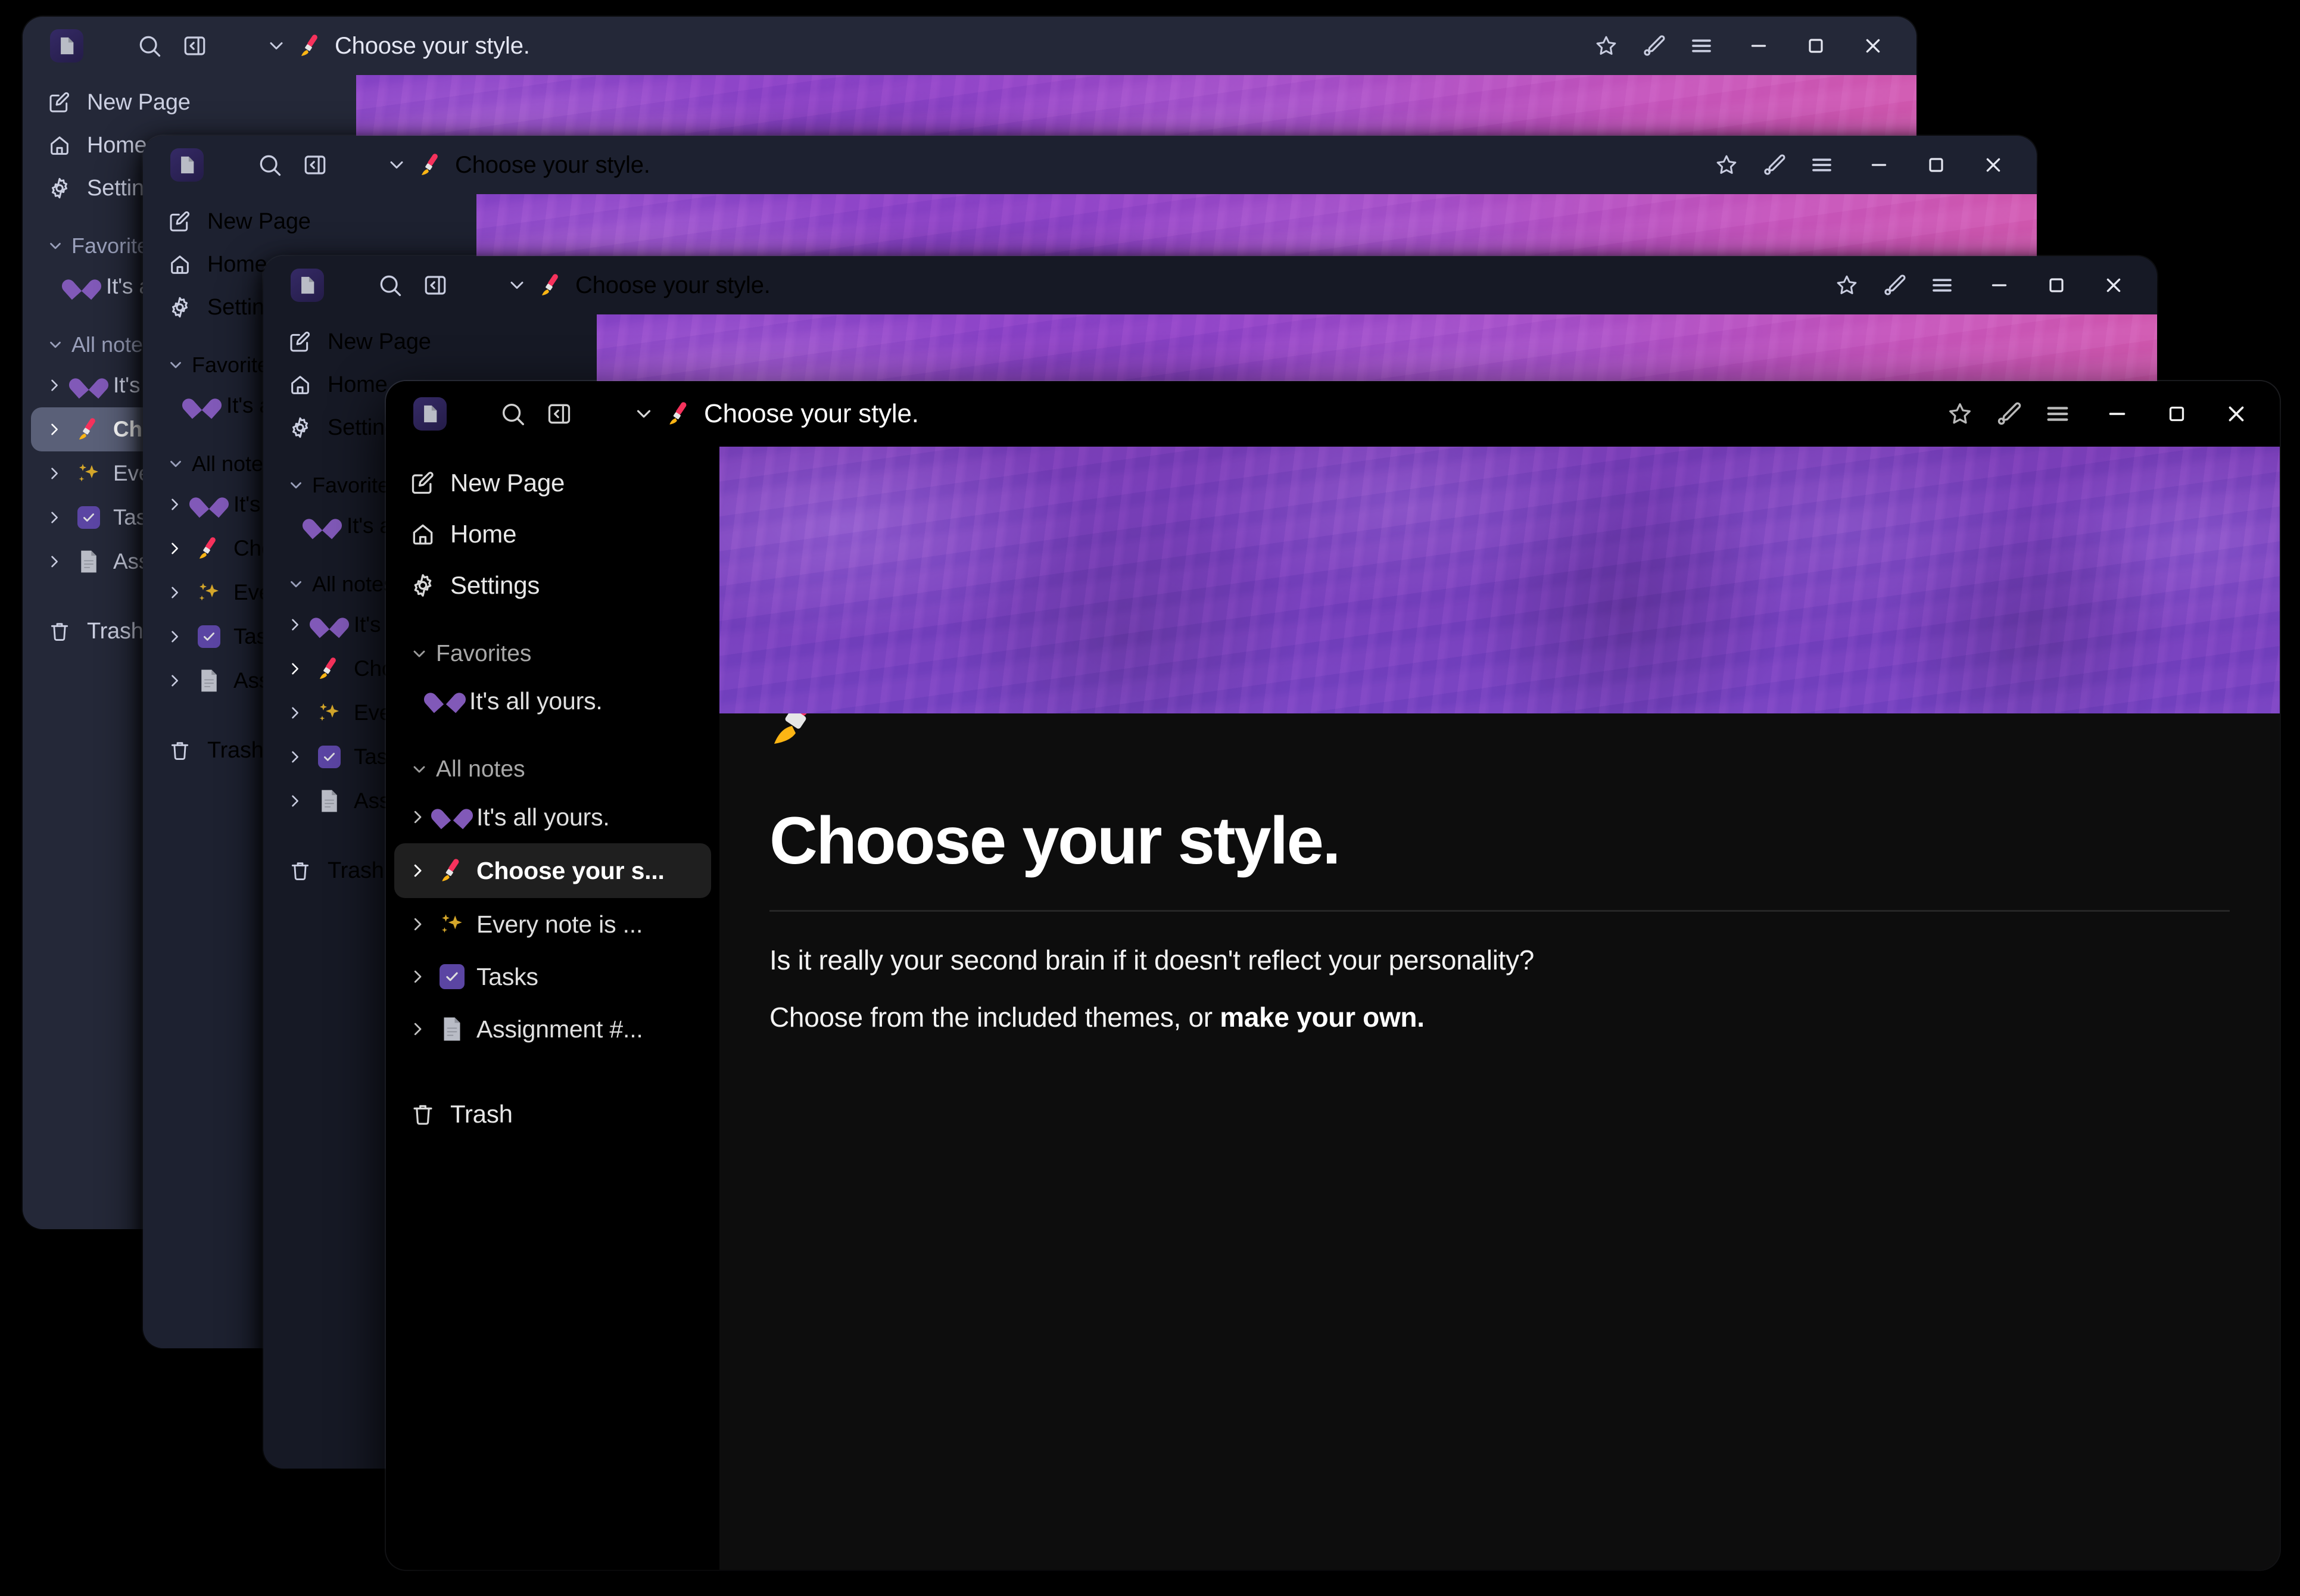 The height and width of the screenshot is (1596, 2300). I want to click on divider, so click(1499, 911).